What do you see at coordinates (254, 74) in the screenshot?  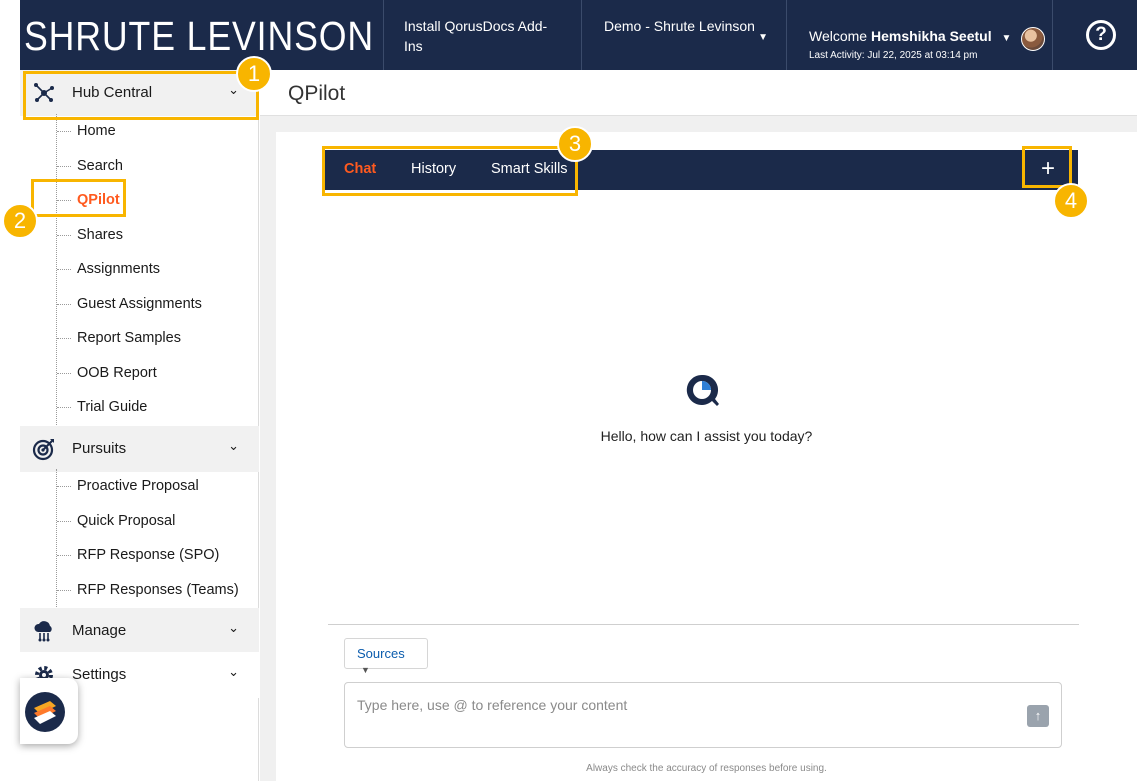 I see `annotation-badge-1: 1` at bounding box center [254, 74].